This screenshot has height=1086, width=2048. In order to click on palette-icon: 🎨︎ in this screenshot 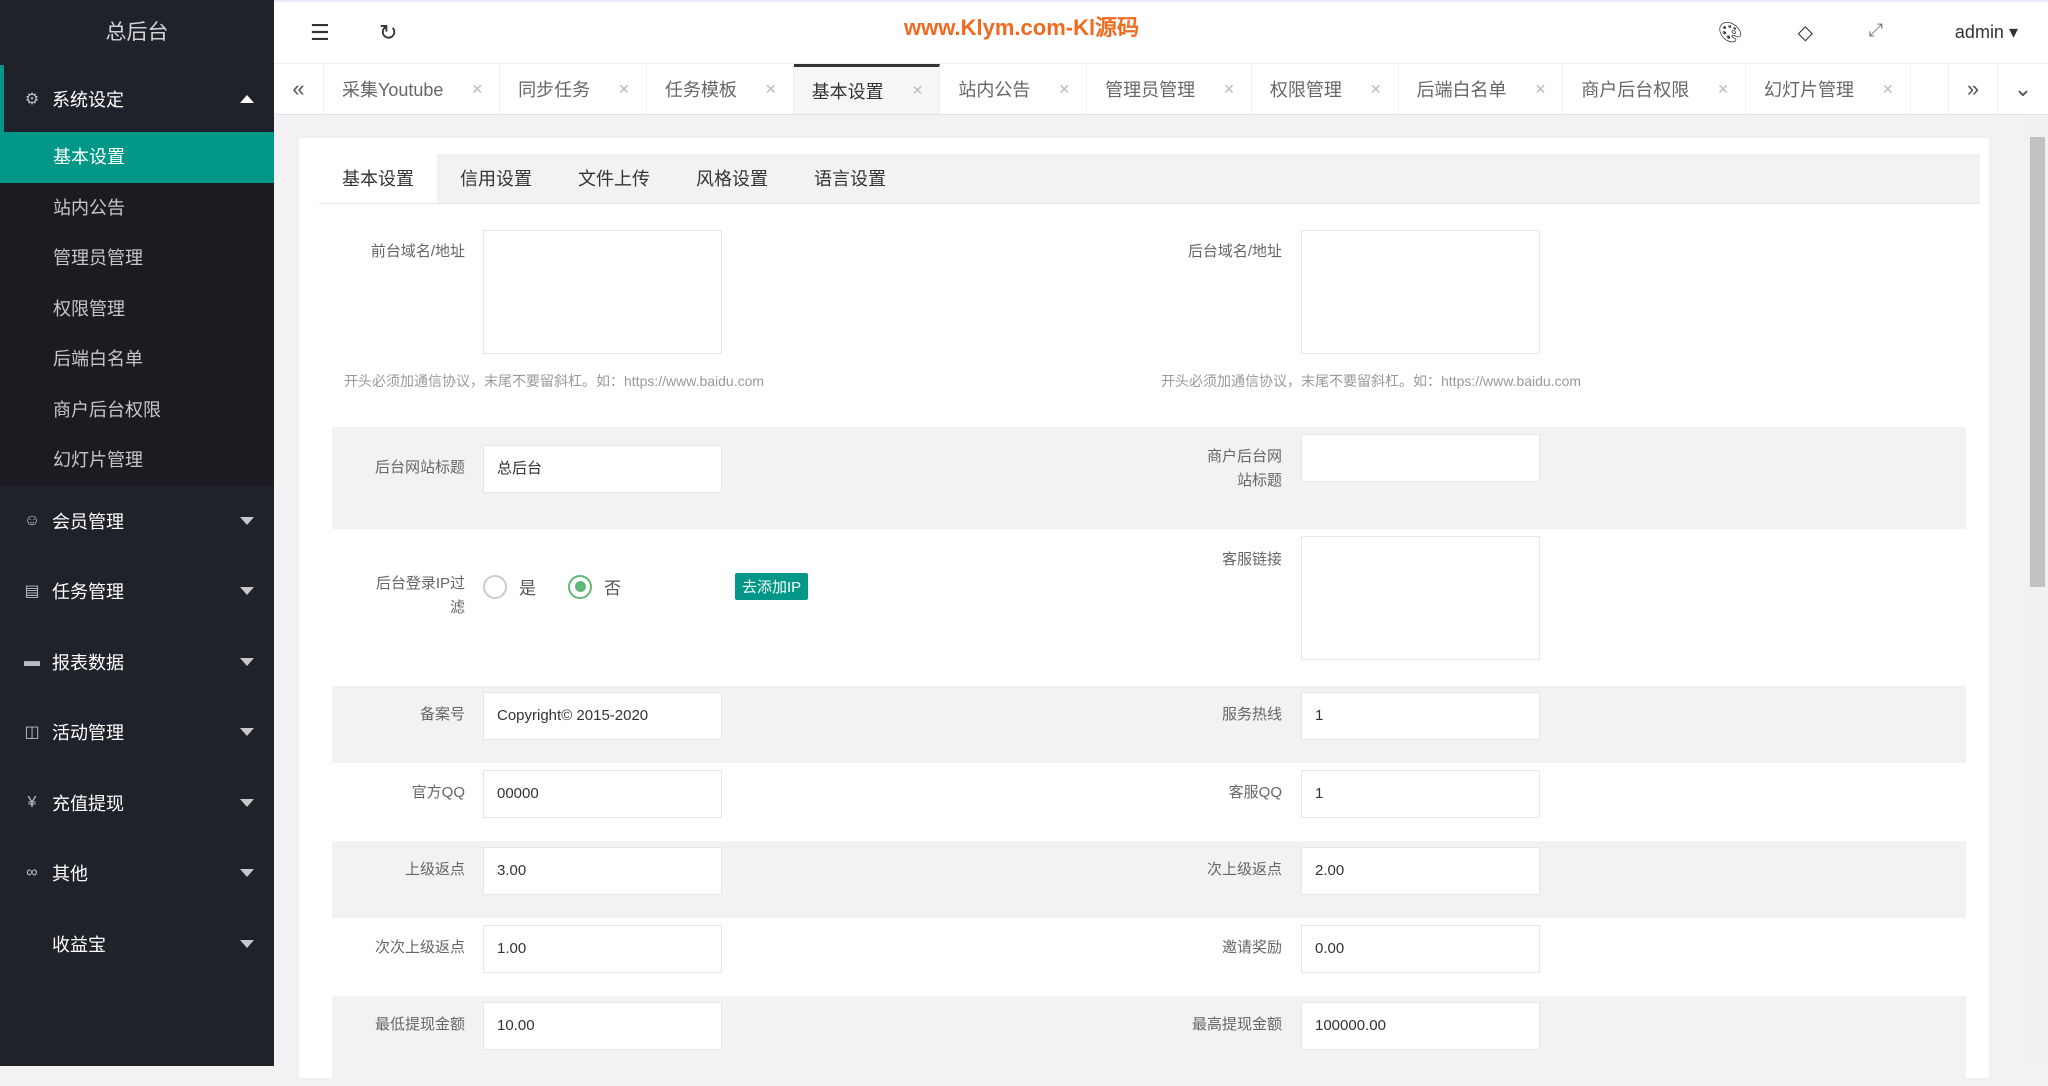, I will do `click(1730, 32)`.